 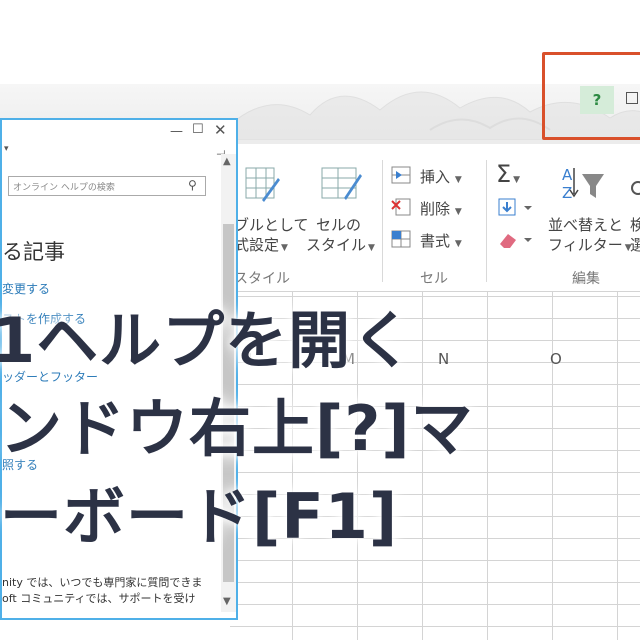 I want to click on format-as-table-label-1: ブルとして, so click(x=271, y=224).